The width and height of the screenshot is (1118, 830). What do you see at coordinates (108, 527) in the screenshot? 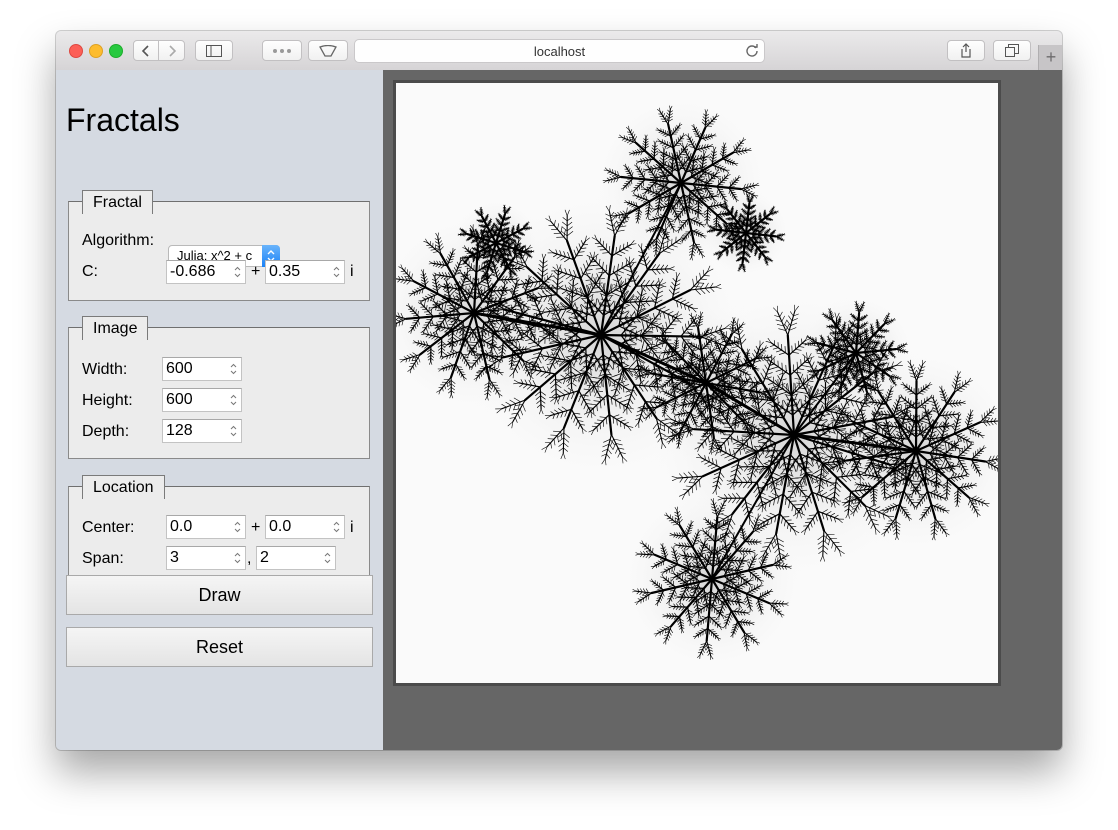
I see `center-label: Center:` at bounding box center [108, 527].